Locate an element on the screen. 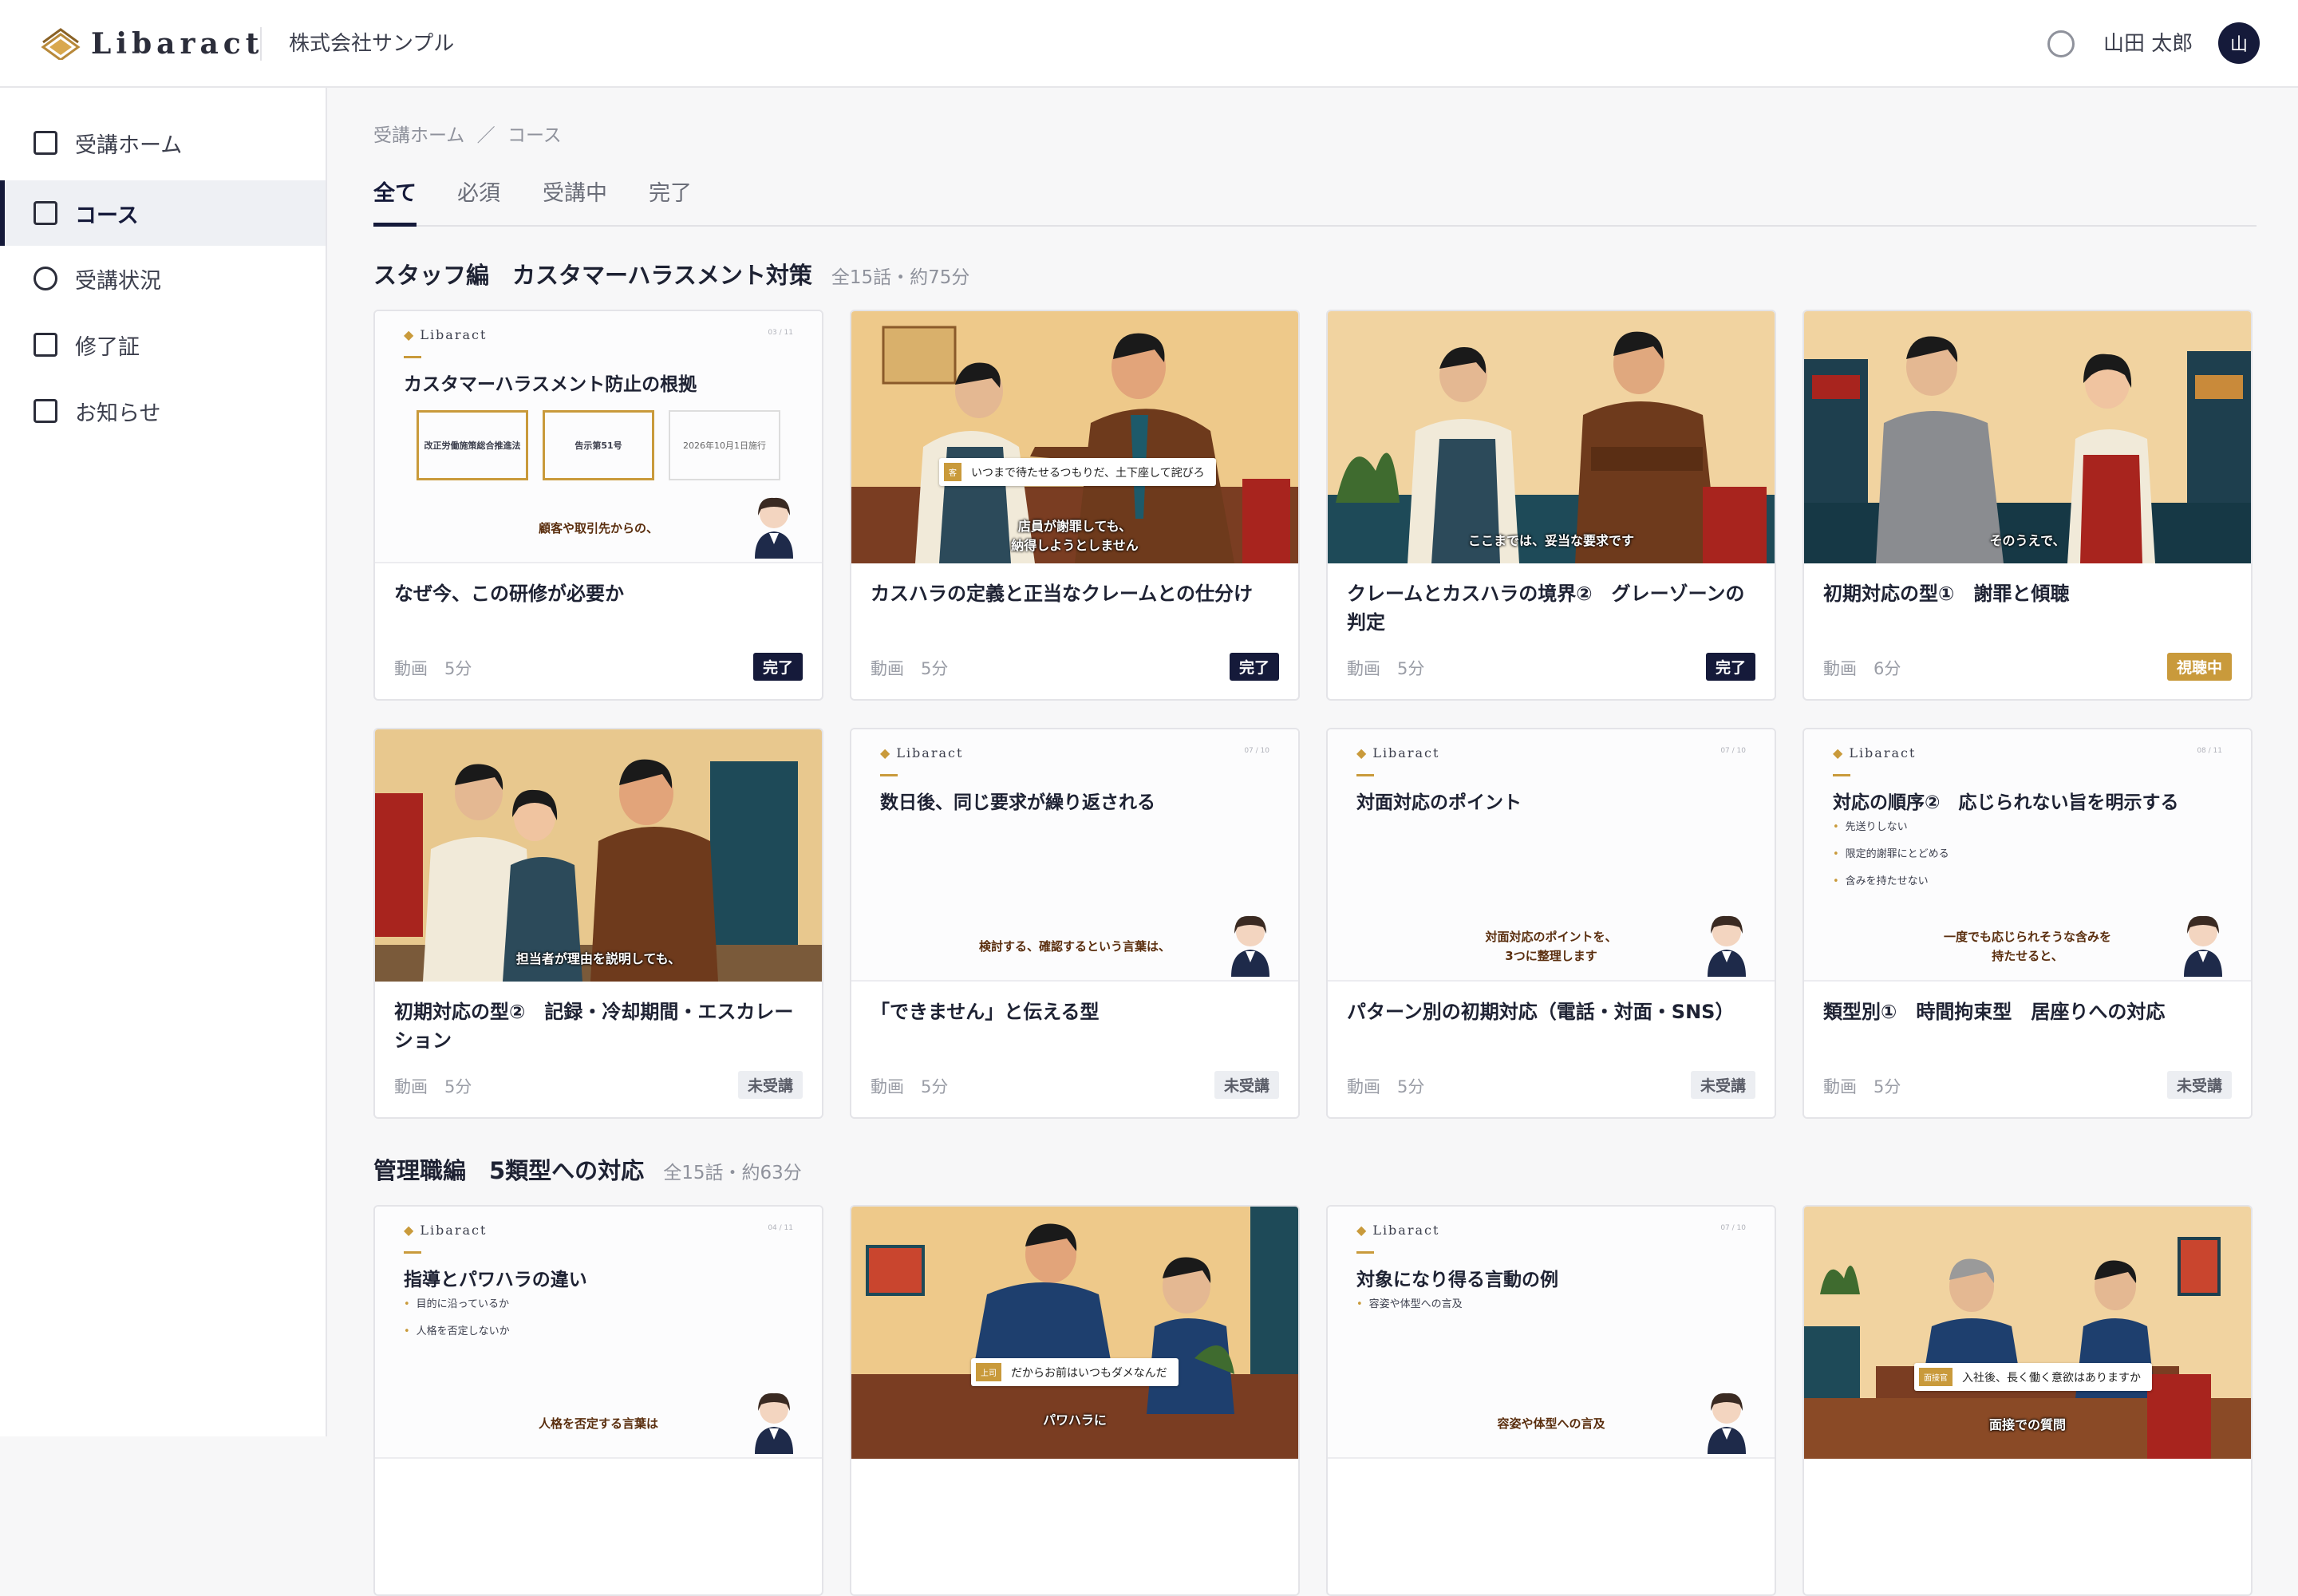  subtitle-box: 面接官 入社後、長く働く意欲はありますか is located at coordinates (2033, 1377).